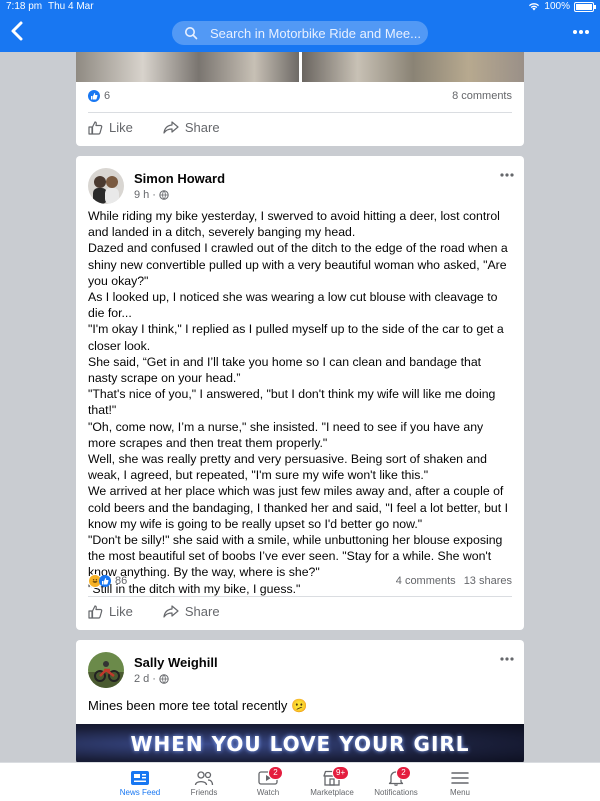 This screenshot has height=801, width=600. I want to click on post-text: Mines been more tee total recently 🫤, so click(198, 705).